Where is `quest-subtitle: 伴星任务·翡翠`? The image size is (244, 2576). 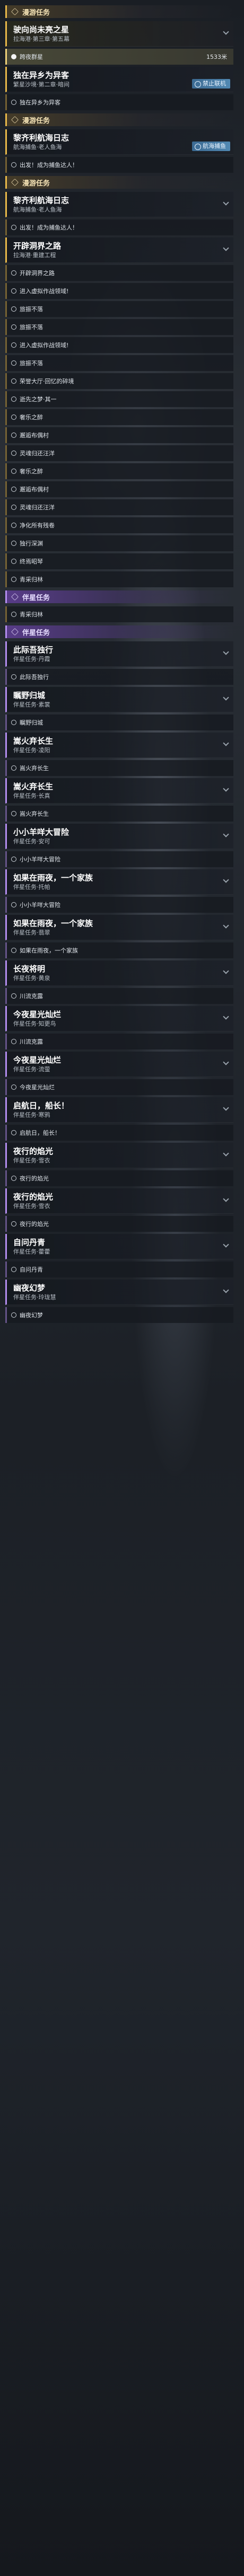
quest-subtitle: 伴星任务·翡翠 is located at coordinates (32, 932).